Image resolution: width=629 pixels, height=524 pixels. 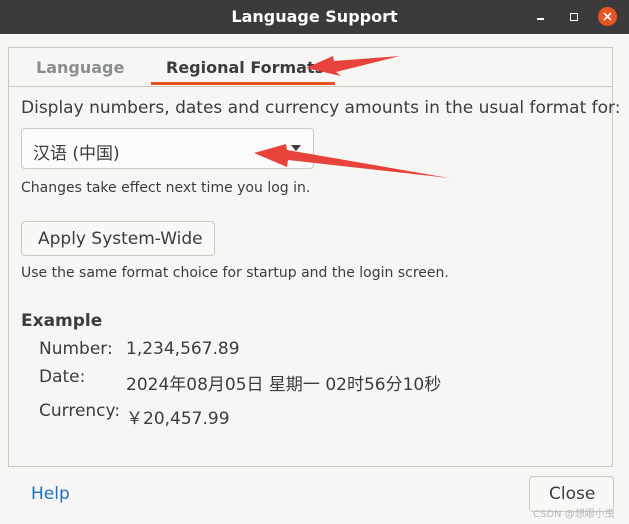 I want to click on tab-language: Language, so click(x=80, y=67).